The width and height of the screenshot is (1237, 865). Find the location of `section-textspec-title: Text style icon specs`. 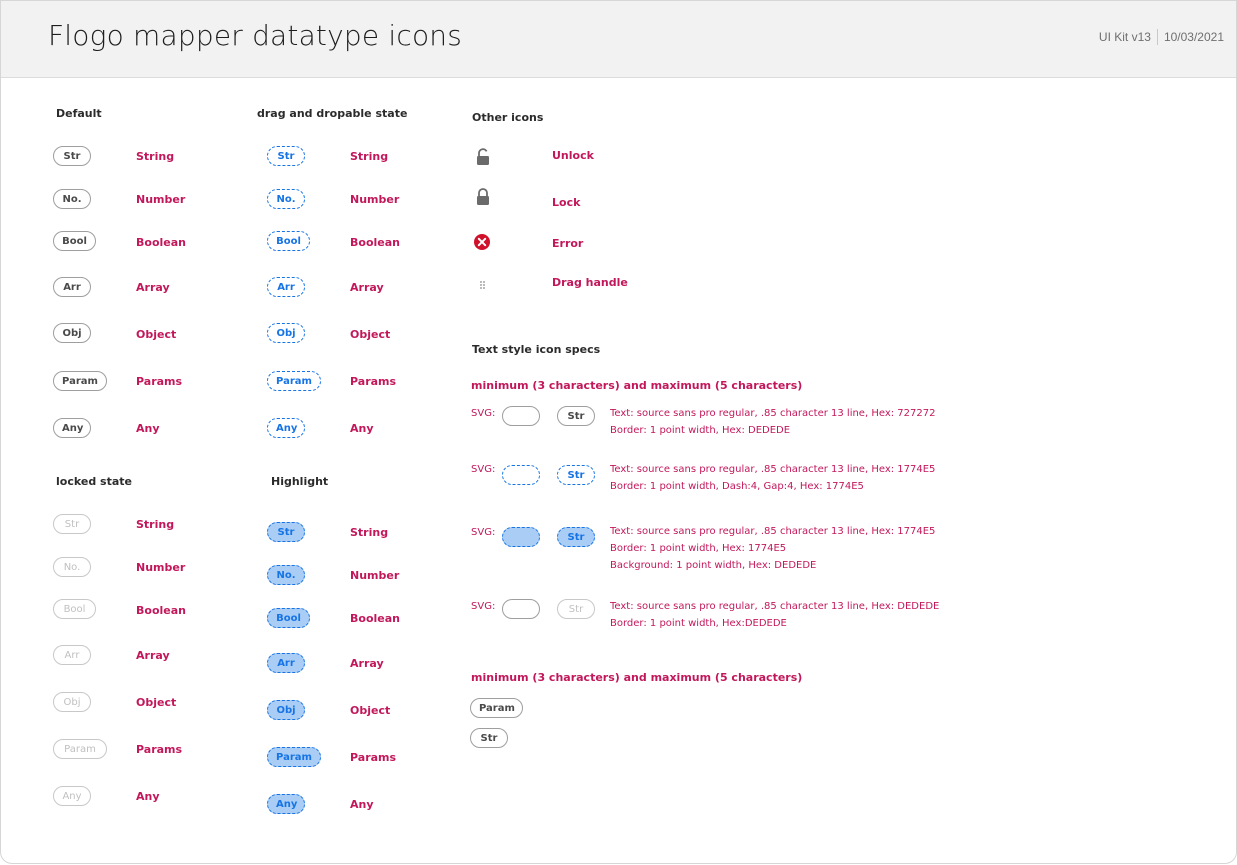

section-textspec-title: Text style icon specs is located at coordinates (536, 349).